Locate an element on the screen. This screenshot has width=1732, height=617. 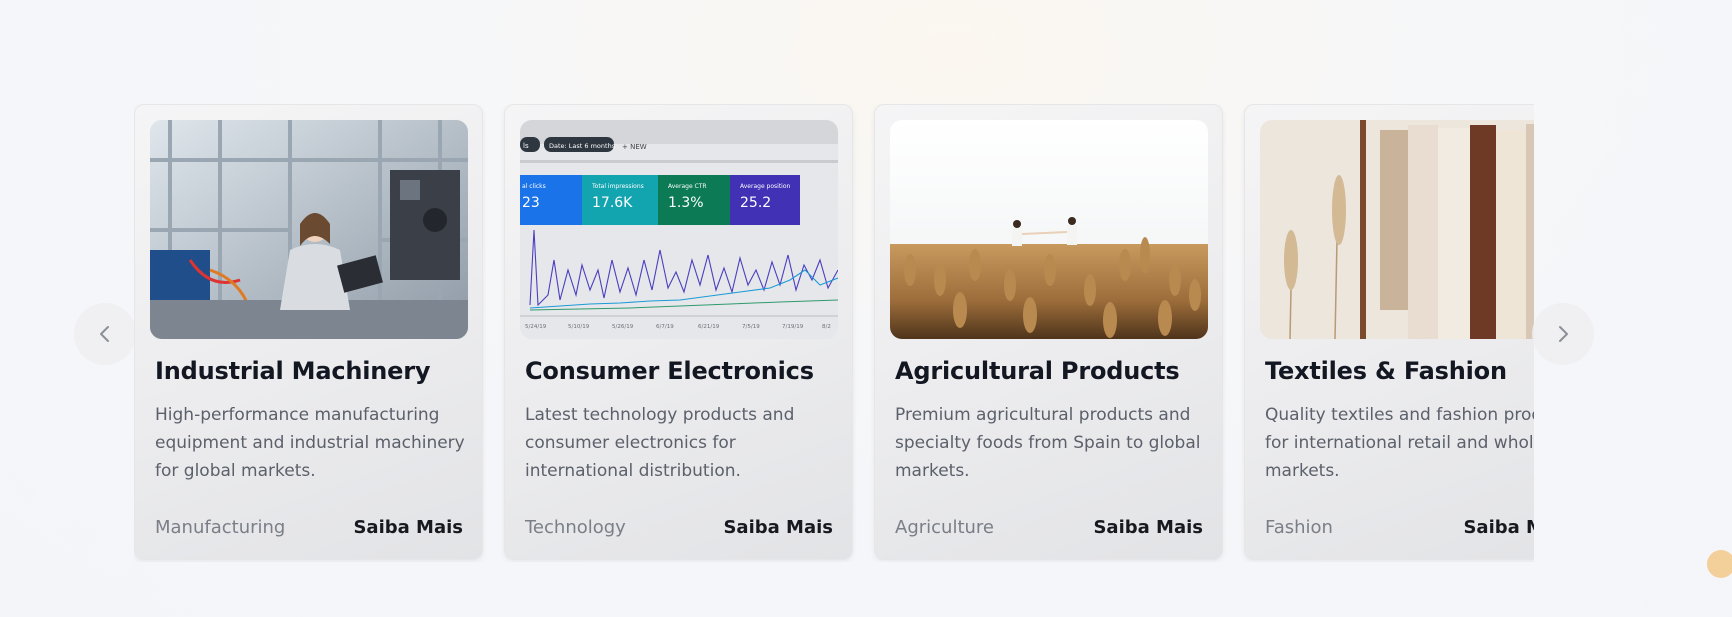
floating-chat-button is located at coordinates (1719, 564).